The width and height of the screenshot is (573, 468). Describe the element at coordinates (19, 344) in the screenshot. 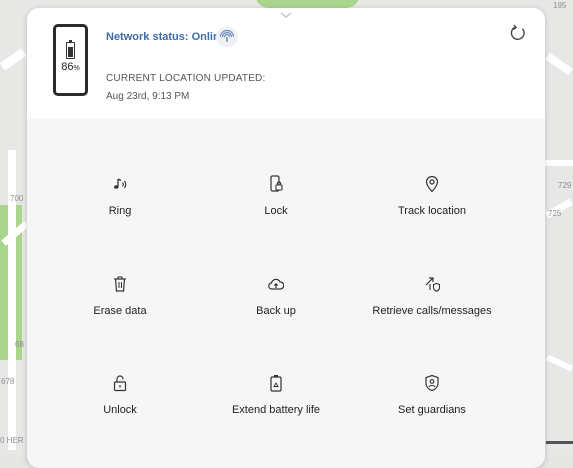

I see `map-label: 68` at that location.